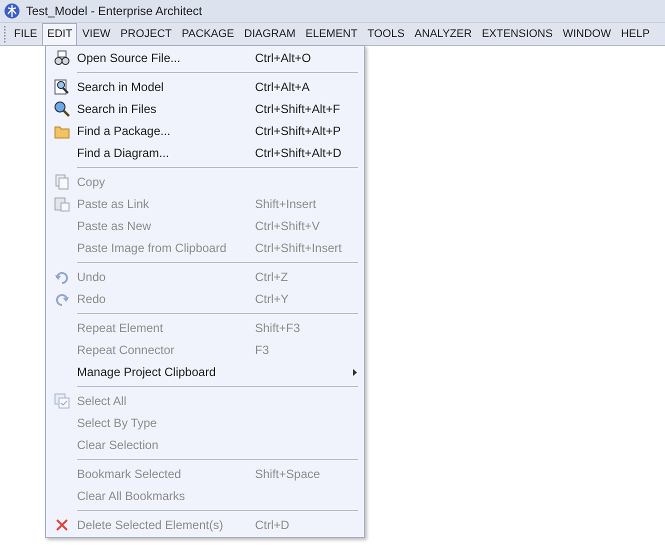 The height and width of the screenshot is (555, 665). Describe the element at coordinates (62, 277) in the screenshot. I see `undo-icon` at that location.